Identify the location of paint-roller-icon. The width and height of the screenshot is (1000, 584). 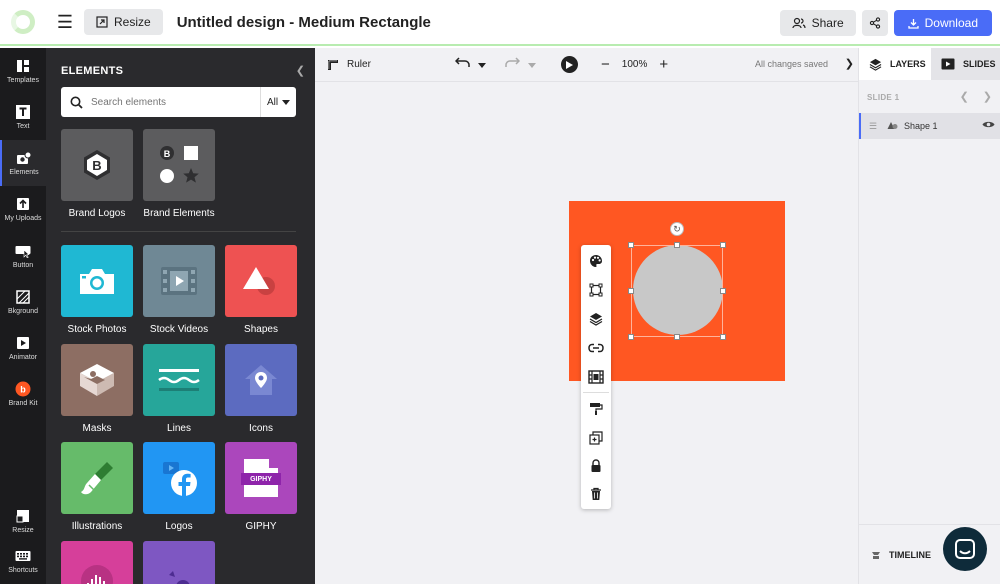
(596, 409).